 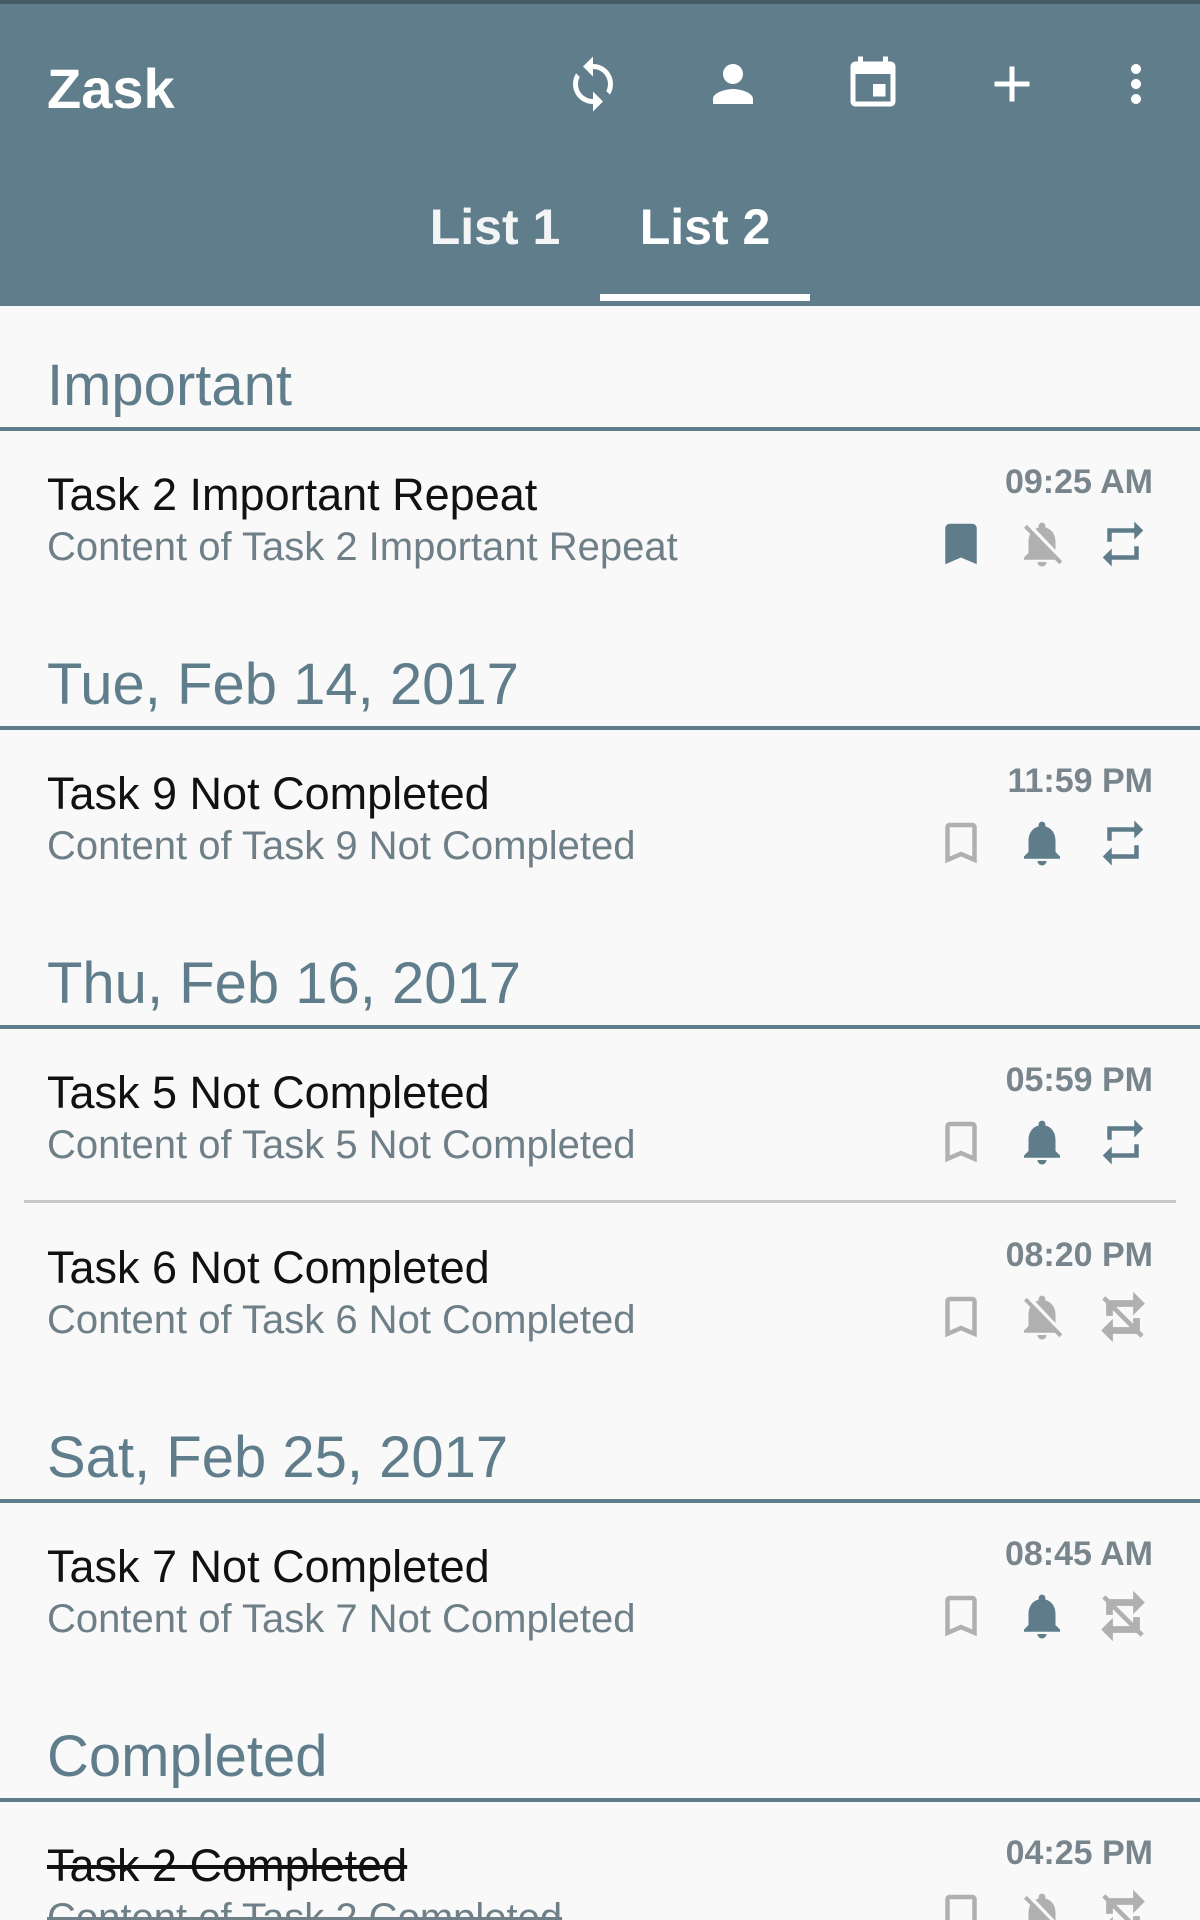 I want to click on section-label: Thu, Feb 16, 2017, so click(x=284, y=983).